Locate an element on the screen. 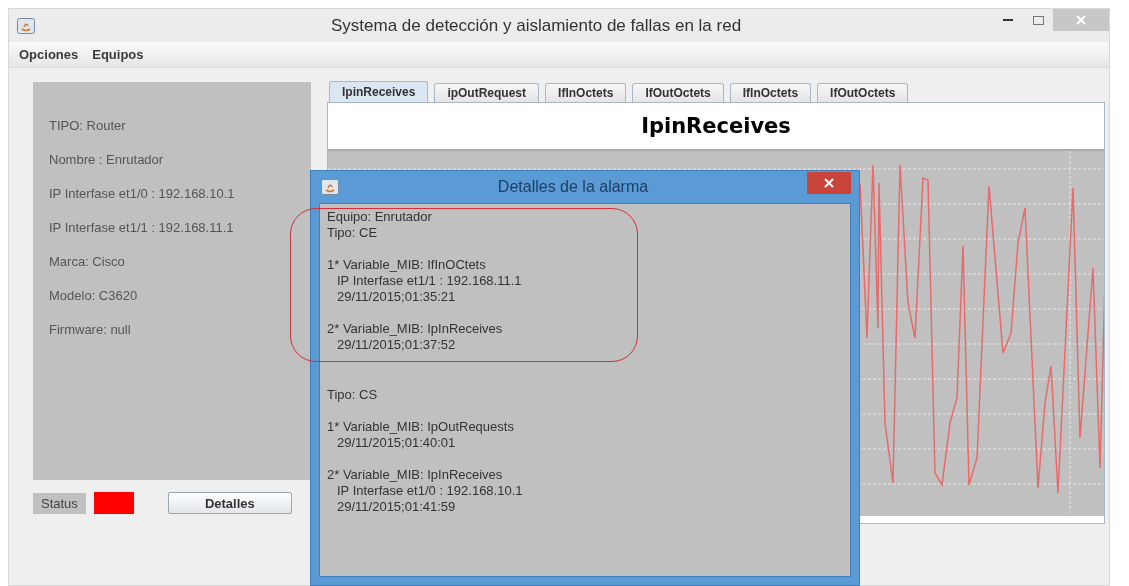  menu-item: Opciones is located at coordinates (49, 54).